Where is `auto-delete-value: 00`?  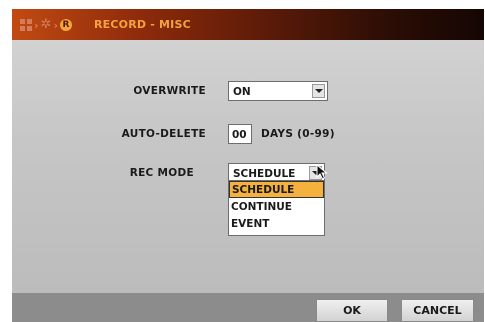
auto-delete-value: 00 is located at coordinates (239, 135).